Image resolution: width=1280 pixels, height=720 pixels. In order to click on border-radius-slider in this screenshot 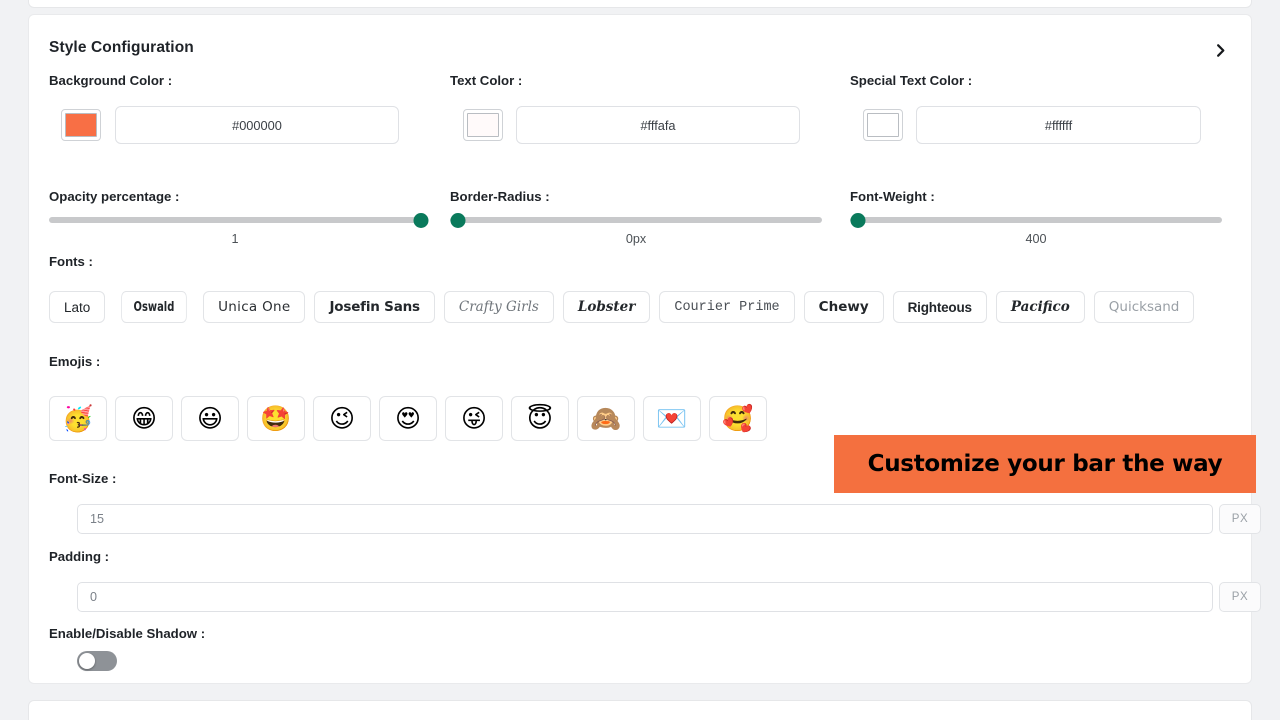, I will do `click(636, 220)`.